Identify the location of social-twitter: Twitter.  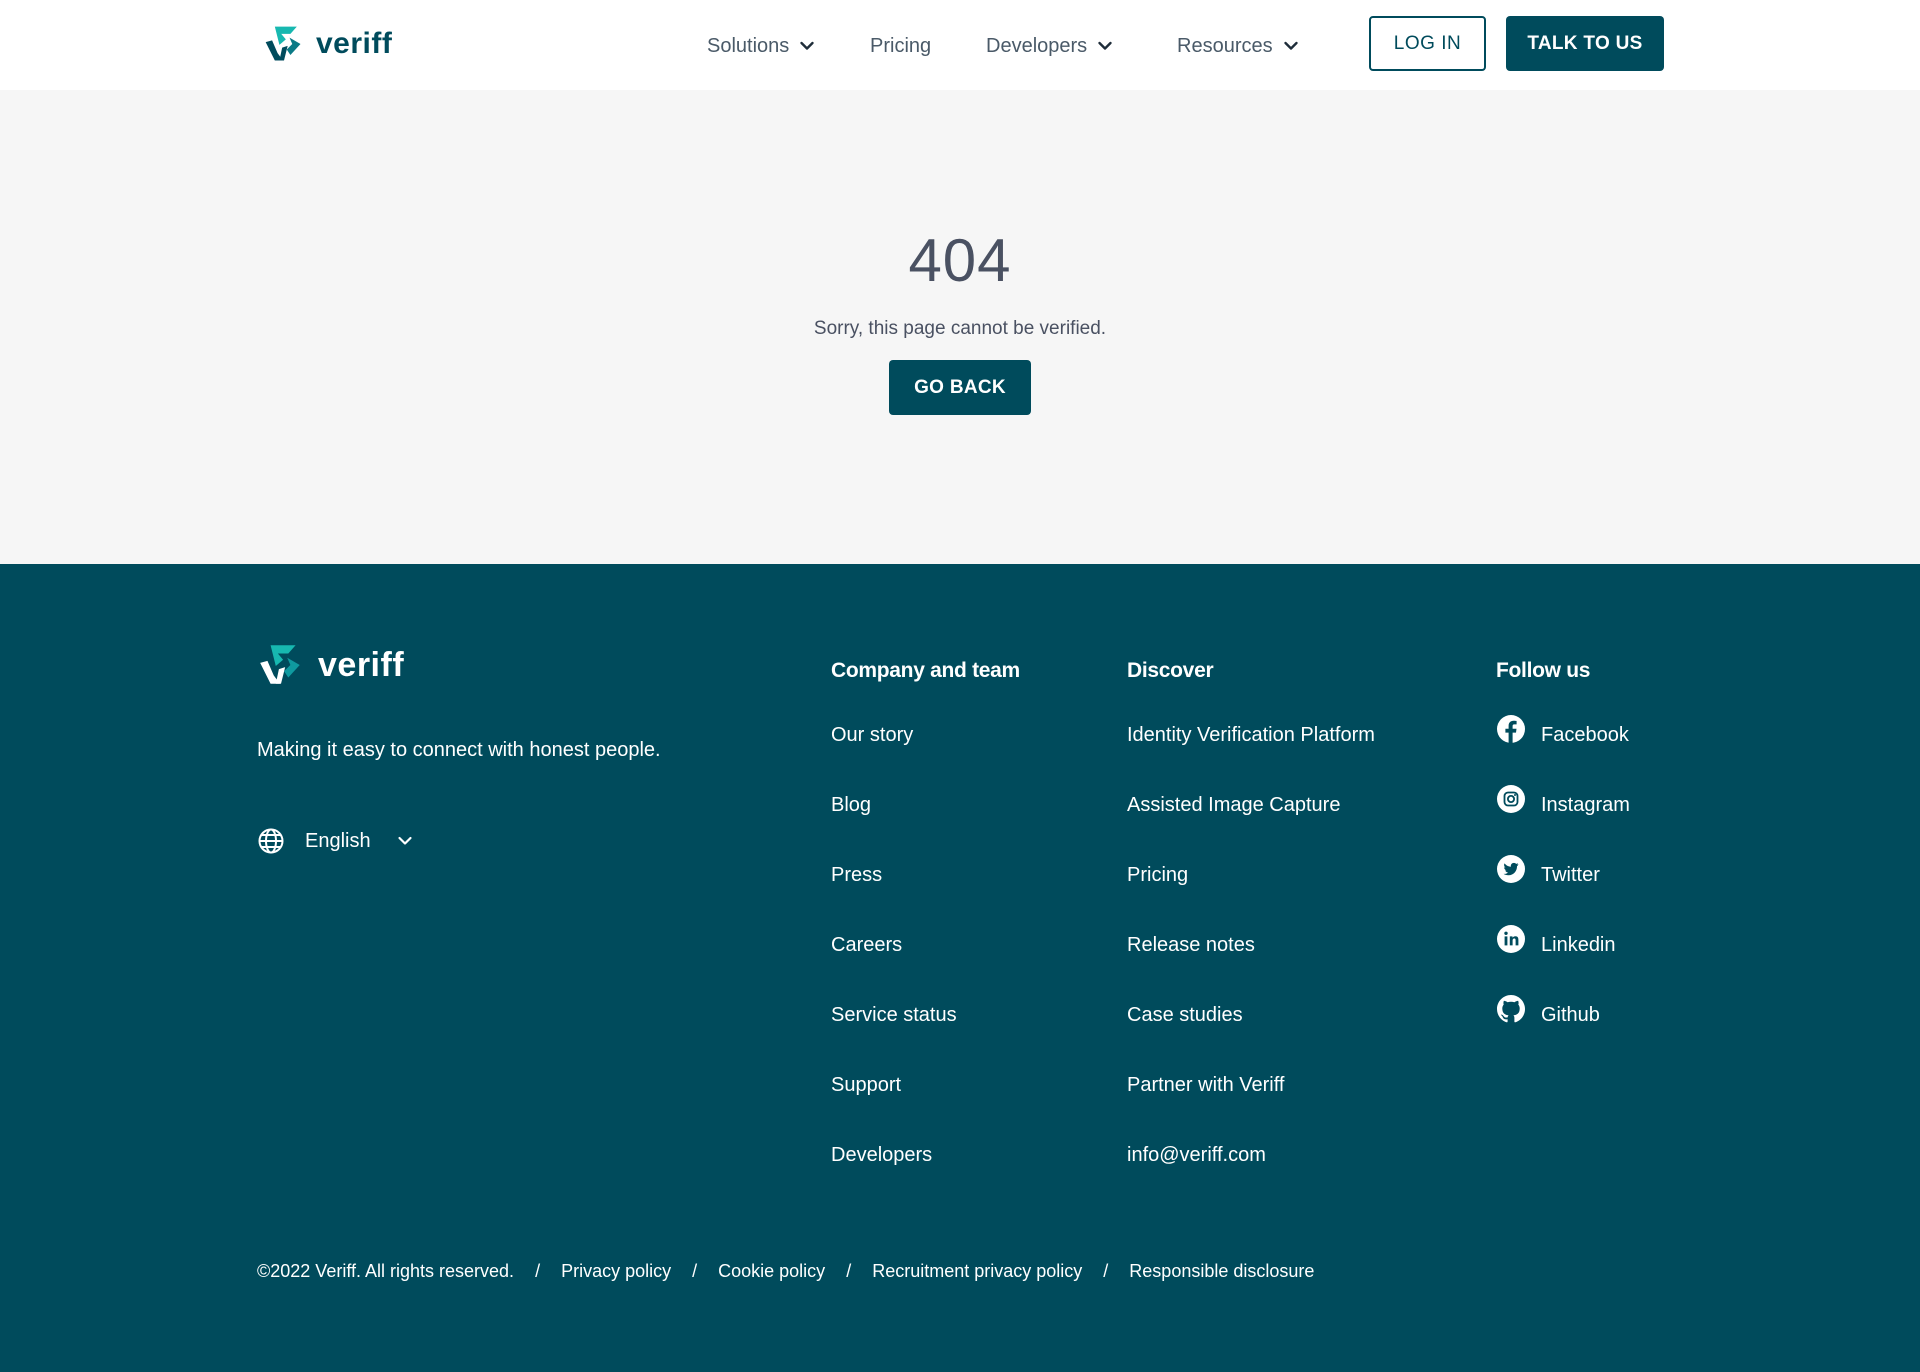
(1563, 892).